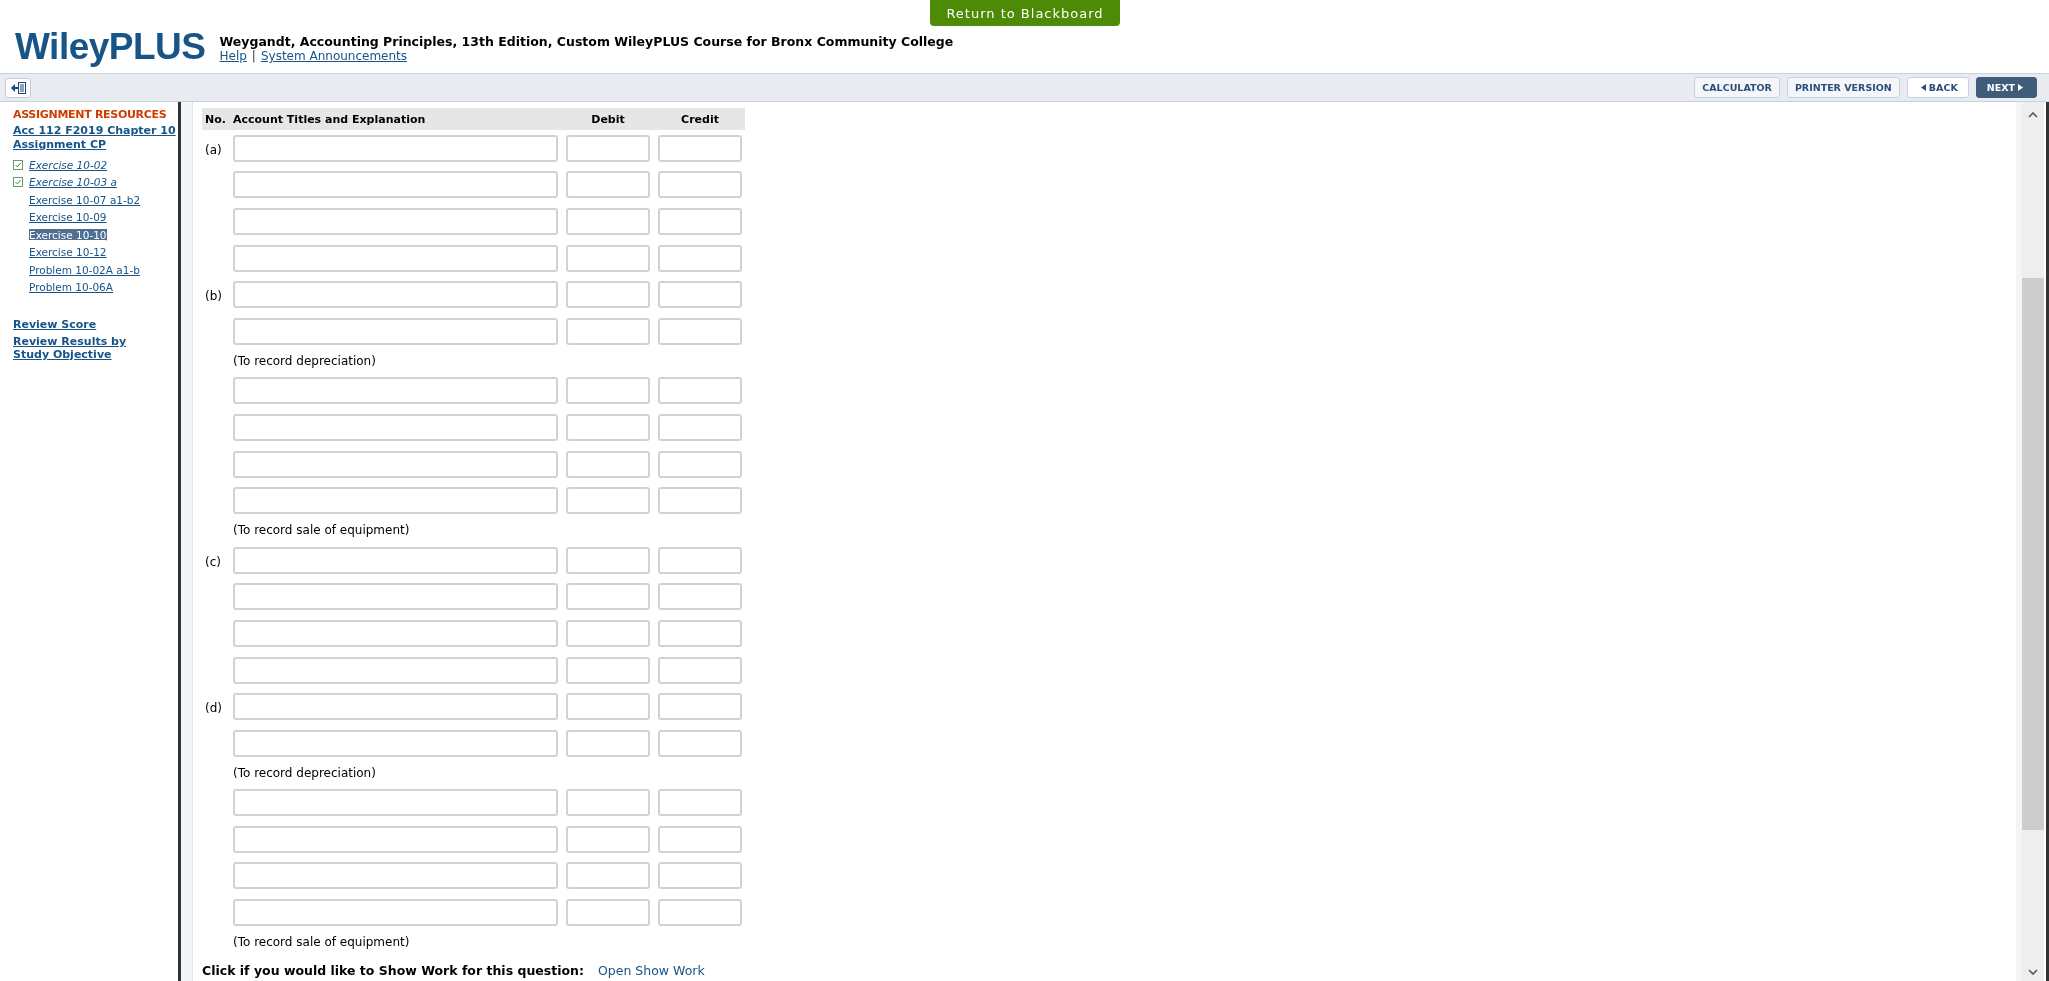 This screenshot has width=2049, height=981. What do you see at coordinates (68, 252) in the screenshot?
I see `exercise-link: Exercise 10-12` at bounding box center [68, 252].